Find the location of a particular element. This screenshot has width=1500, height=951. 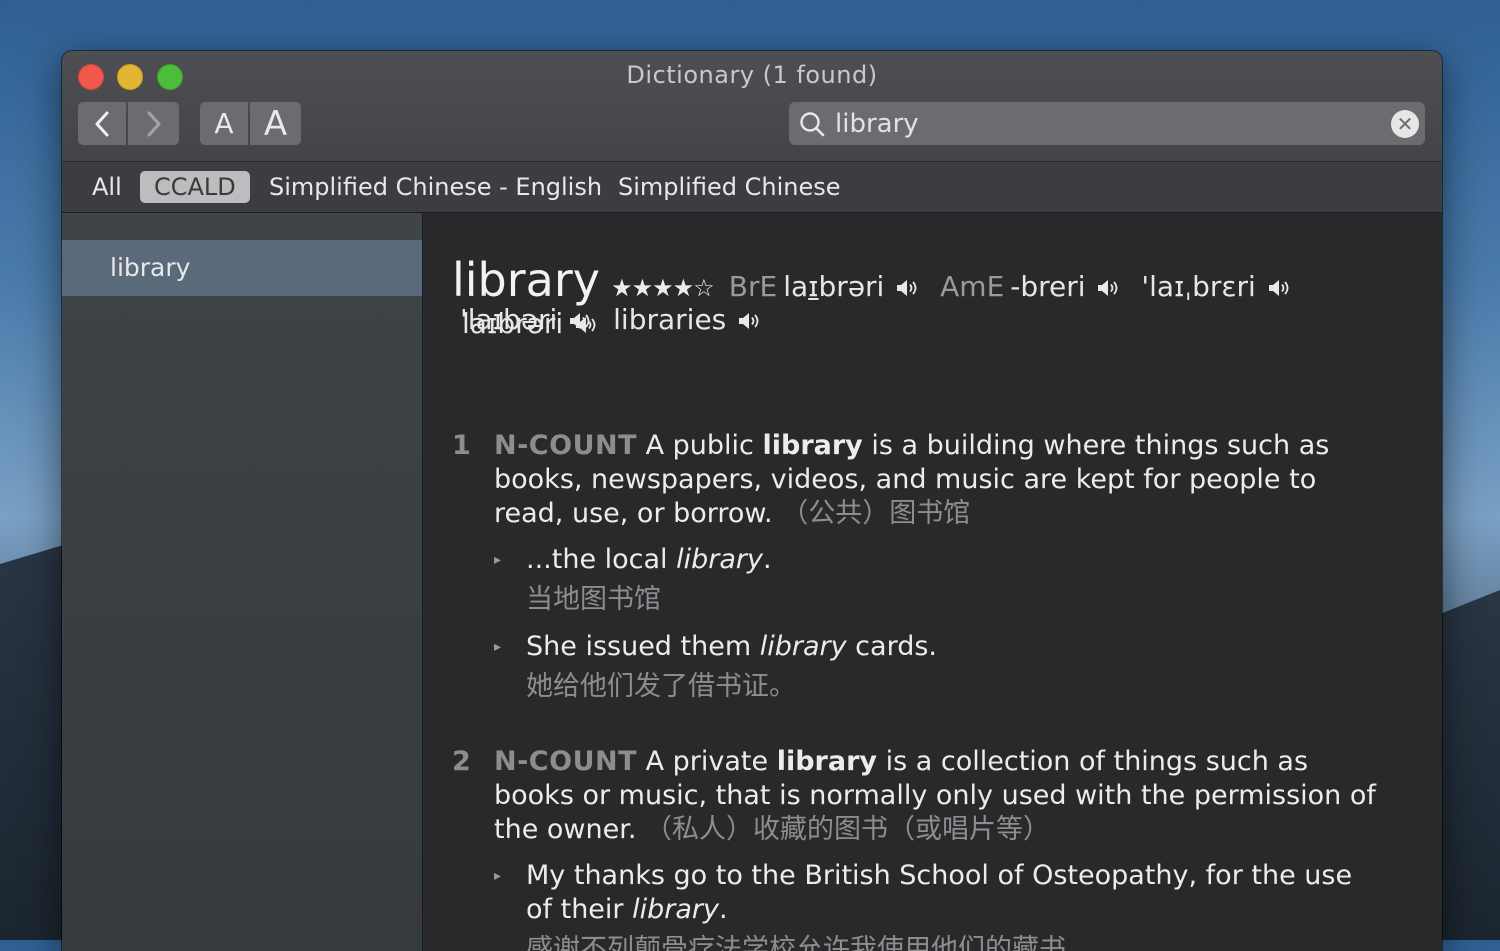

example-text: ...the local library. is located at coordinates (950, 560).